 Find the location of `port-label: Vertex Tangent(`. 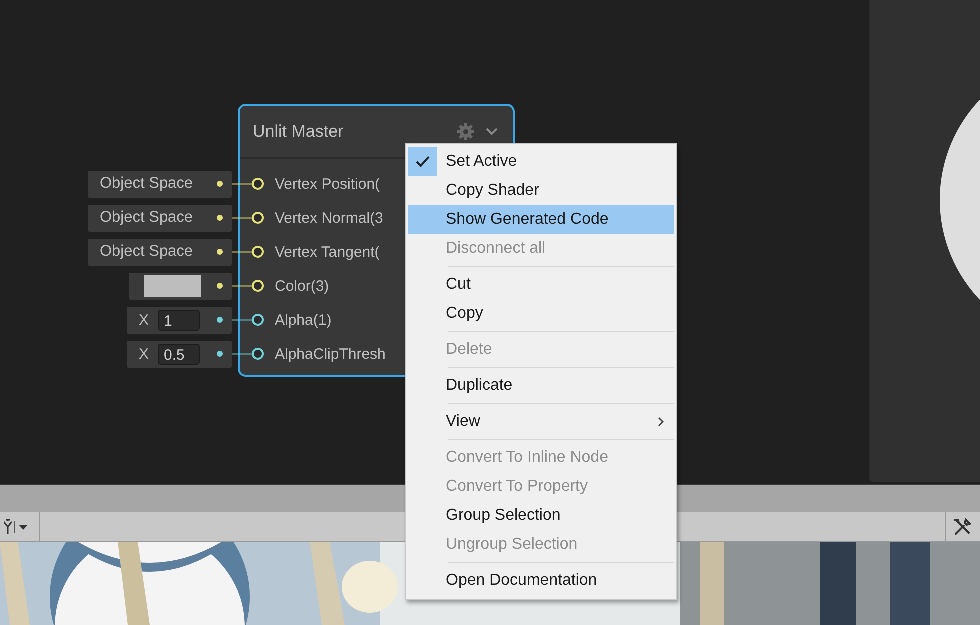

port-label: Vertex Tangent( is located at coordinates (327, 252).